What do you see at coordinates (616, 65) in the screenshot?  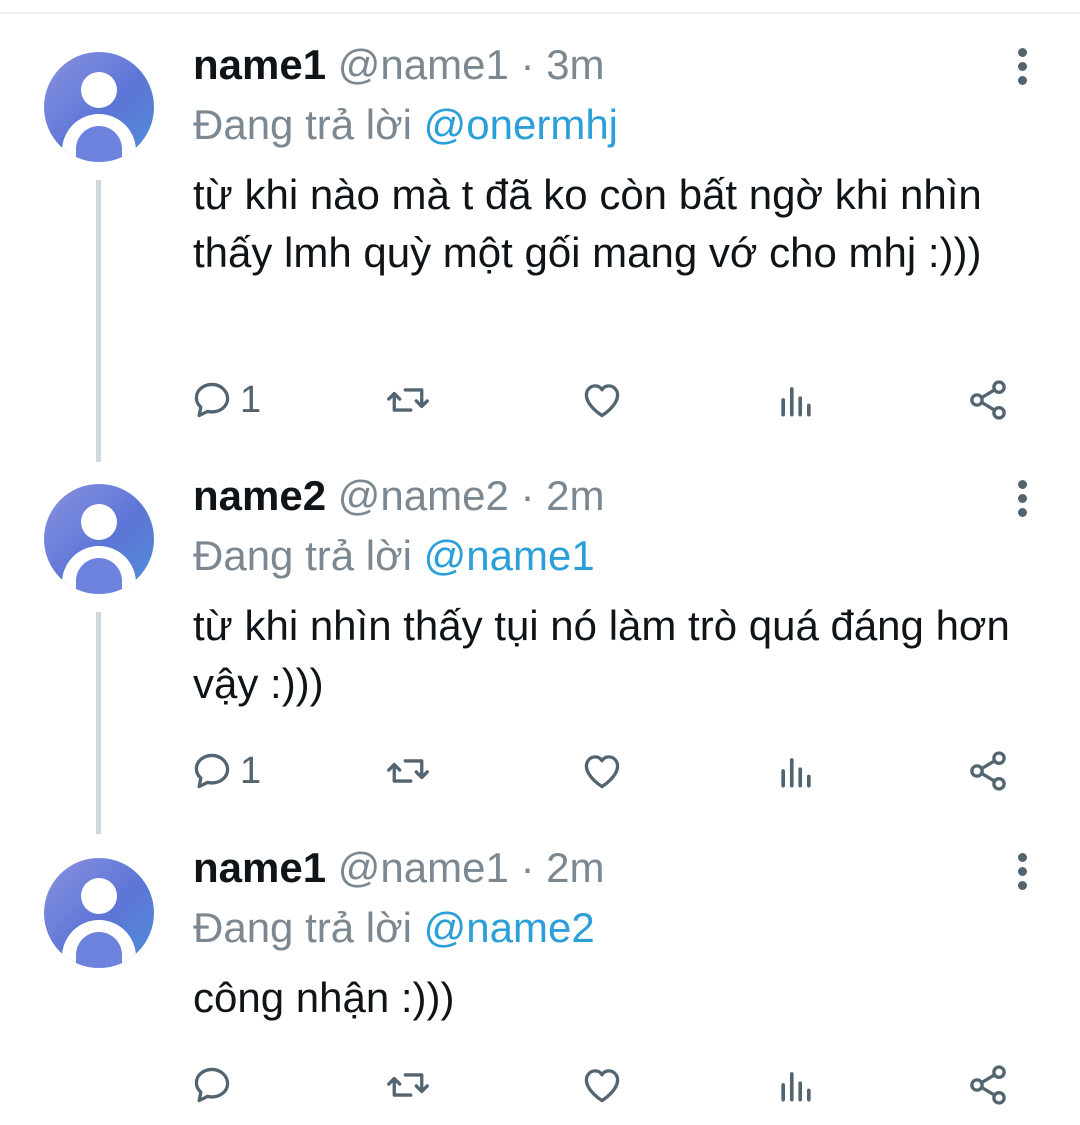 I see `tweet-header: name1 @name1 · 3m` at bounding box center [616, 65].